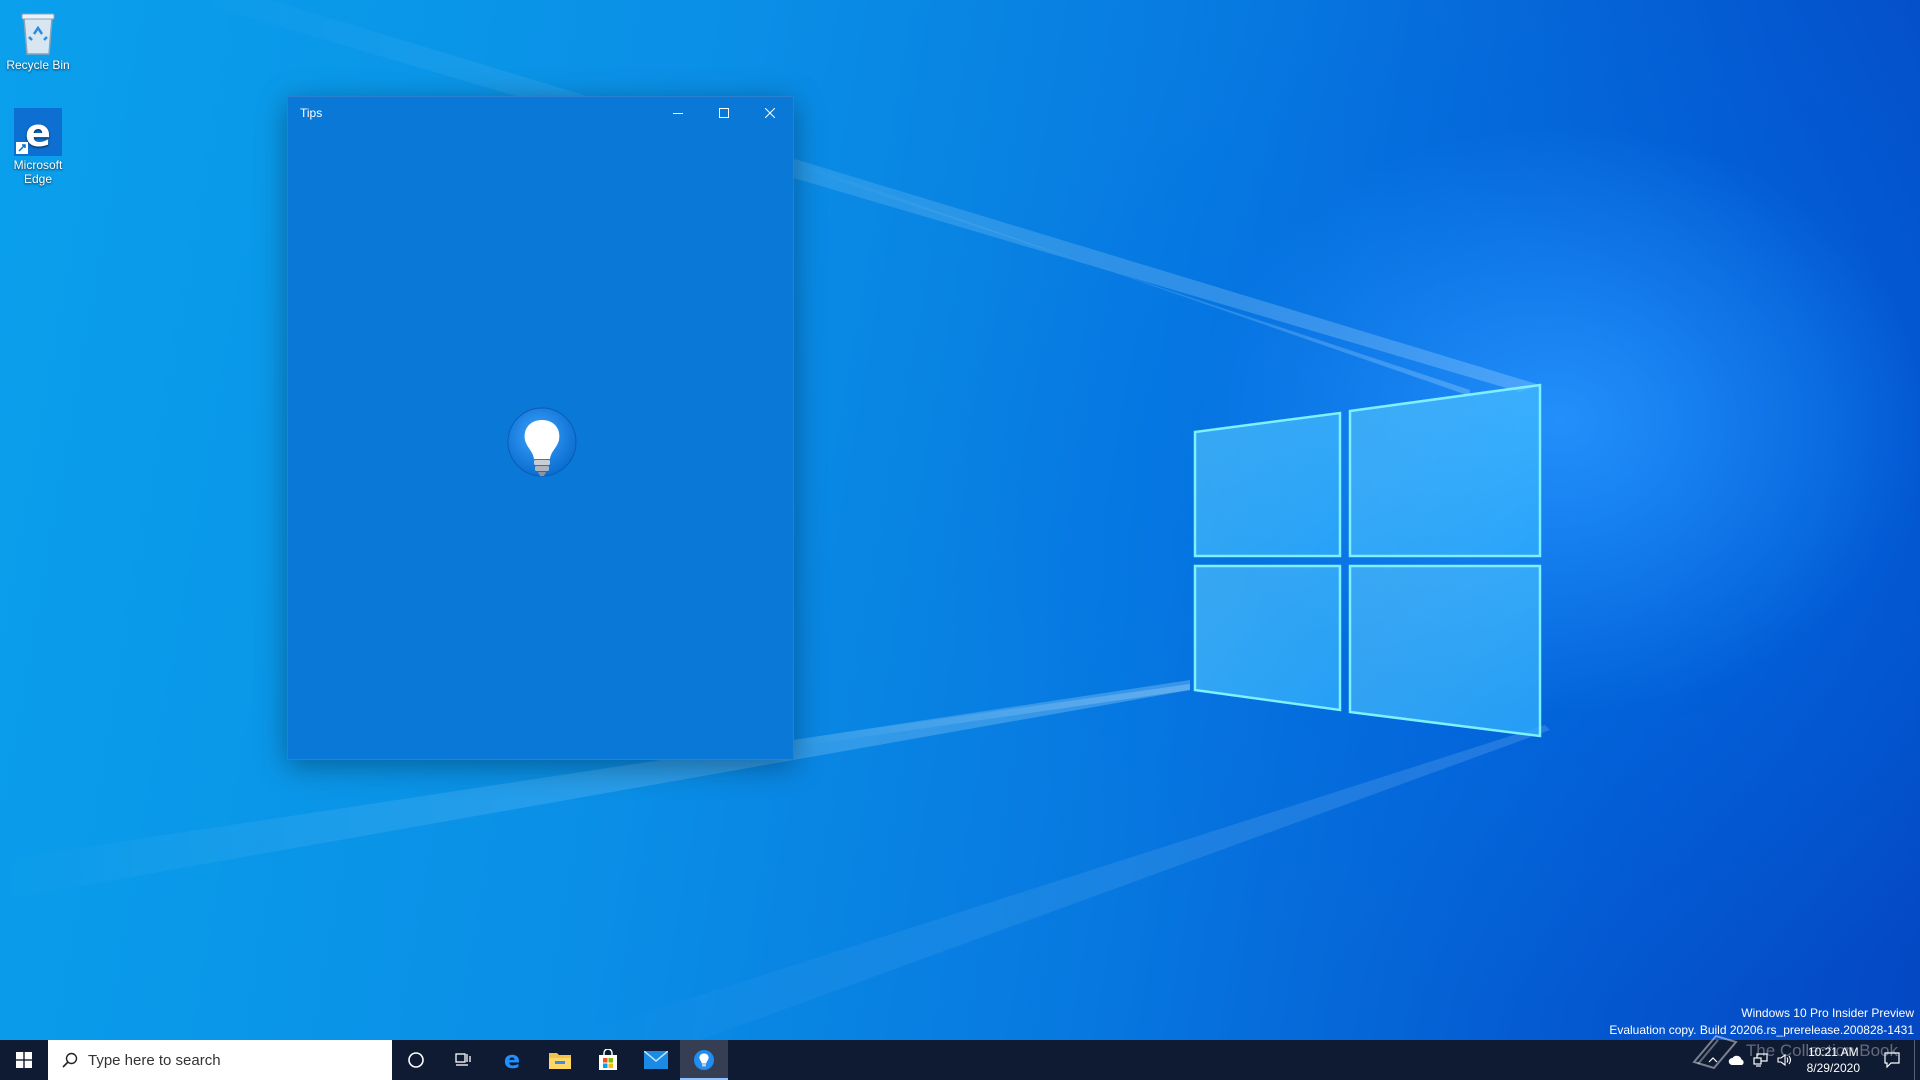 This screenshot has width=1920, height=1080. I want to click on windows-start-icon, so click(24, 1060).